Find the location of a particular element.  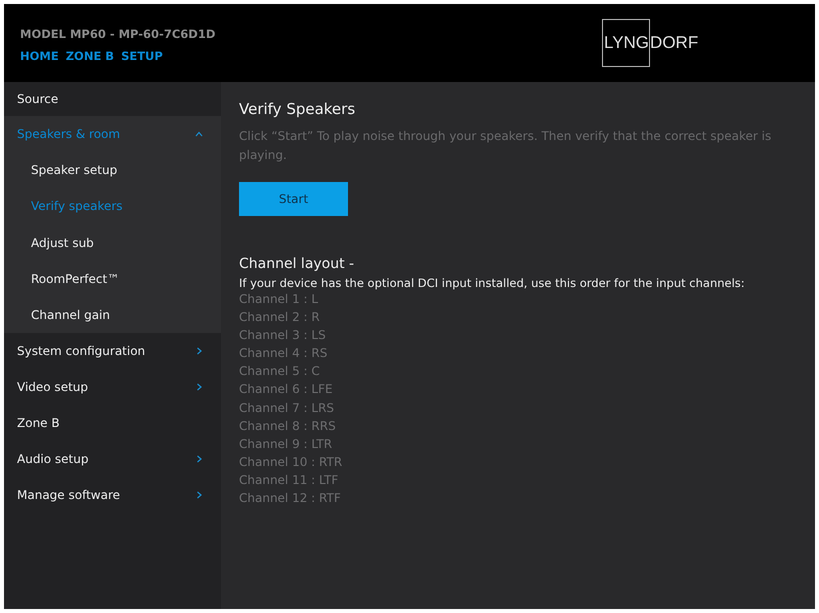

sidebar-item: Video setup is located at coordinates (112, 387).